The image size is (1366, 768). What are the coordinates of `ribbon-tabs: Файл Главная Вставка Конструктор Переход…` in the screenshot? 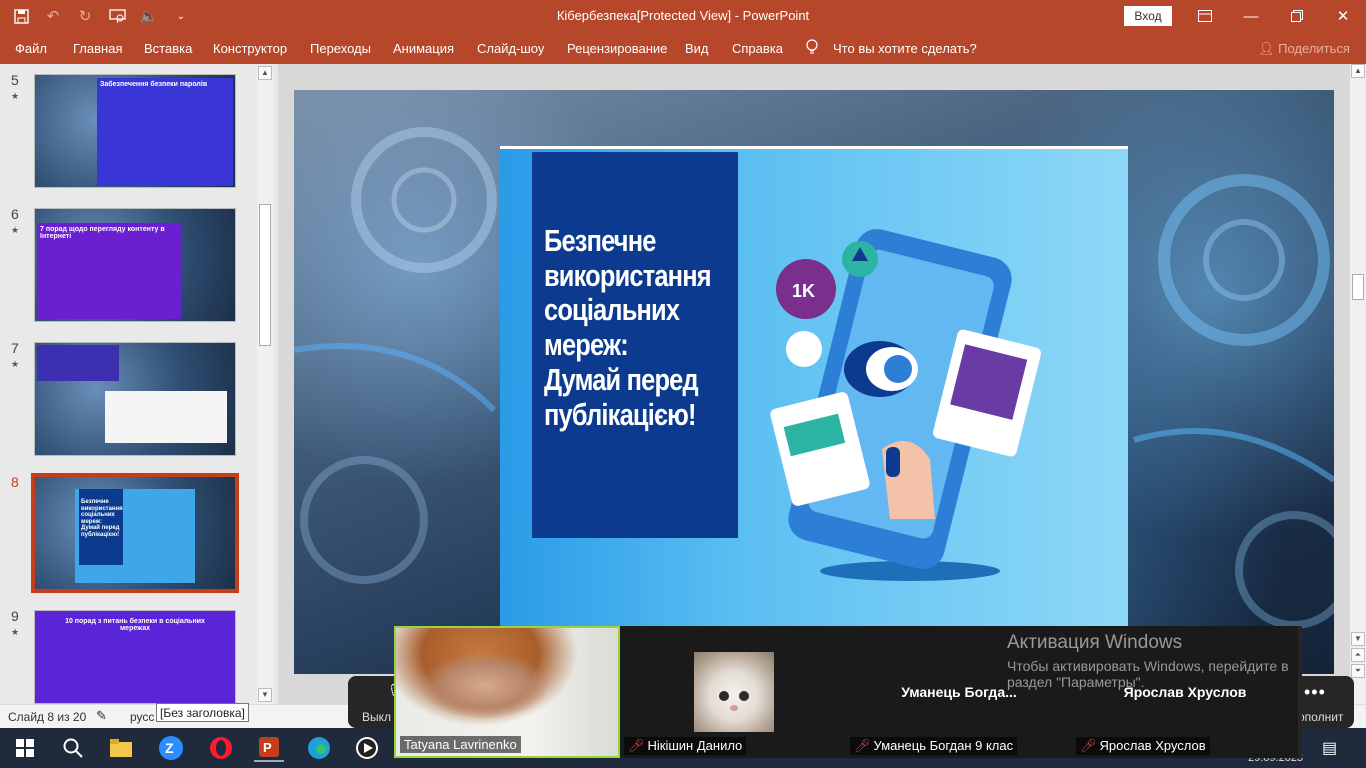 It's located at (683, 48).